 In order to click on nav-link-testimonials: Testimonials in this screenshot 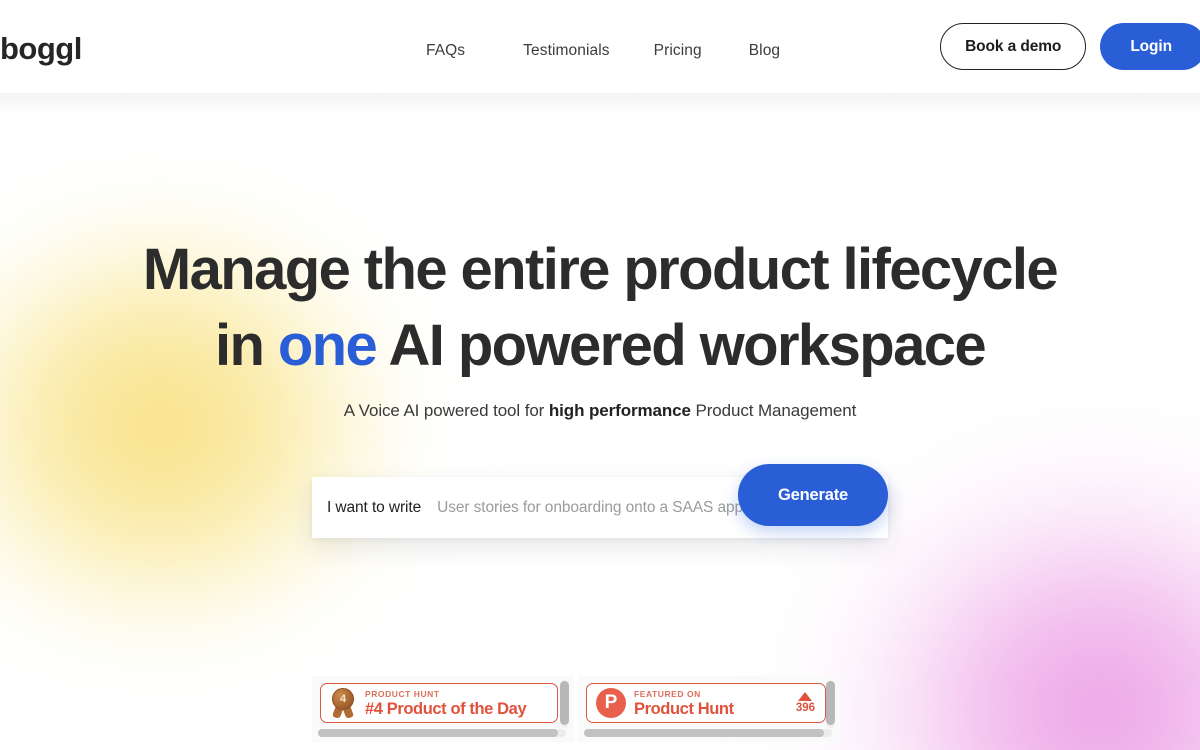, I will do `click(566, 51)`.